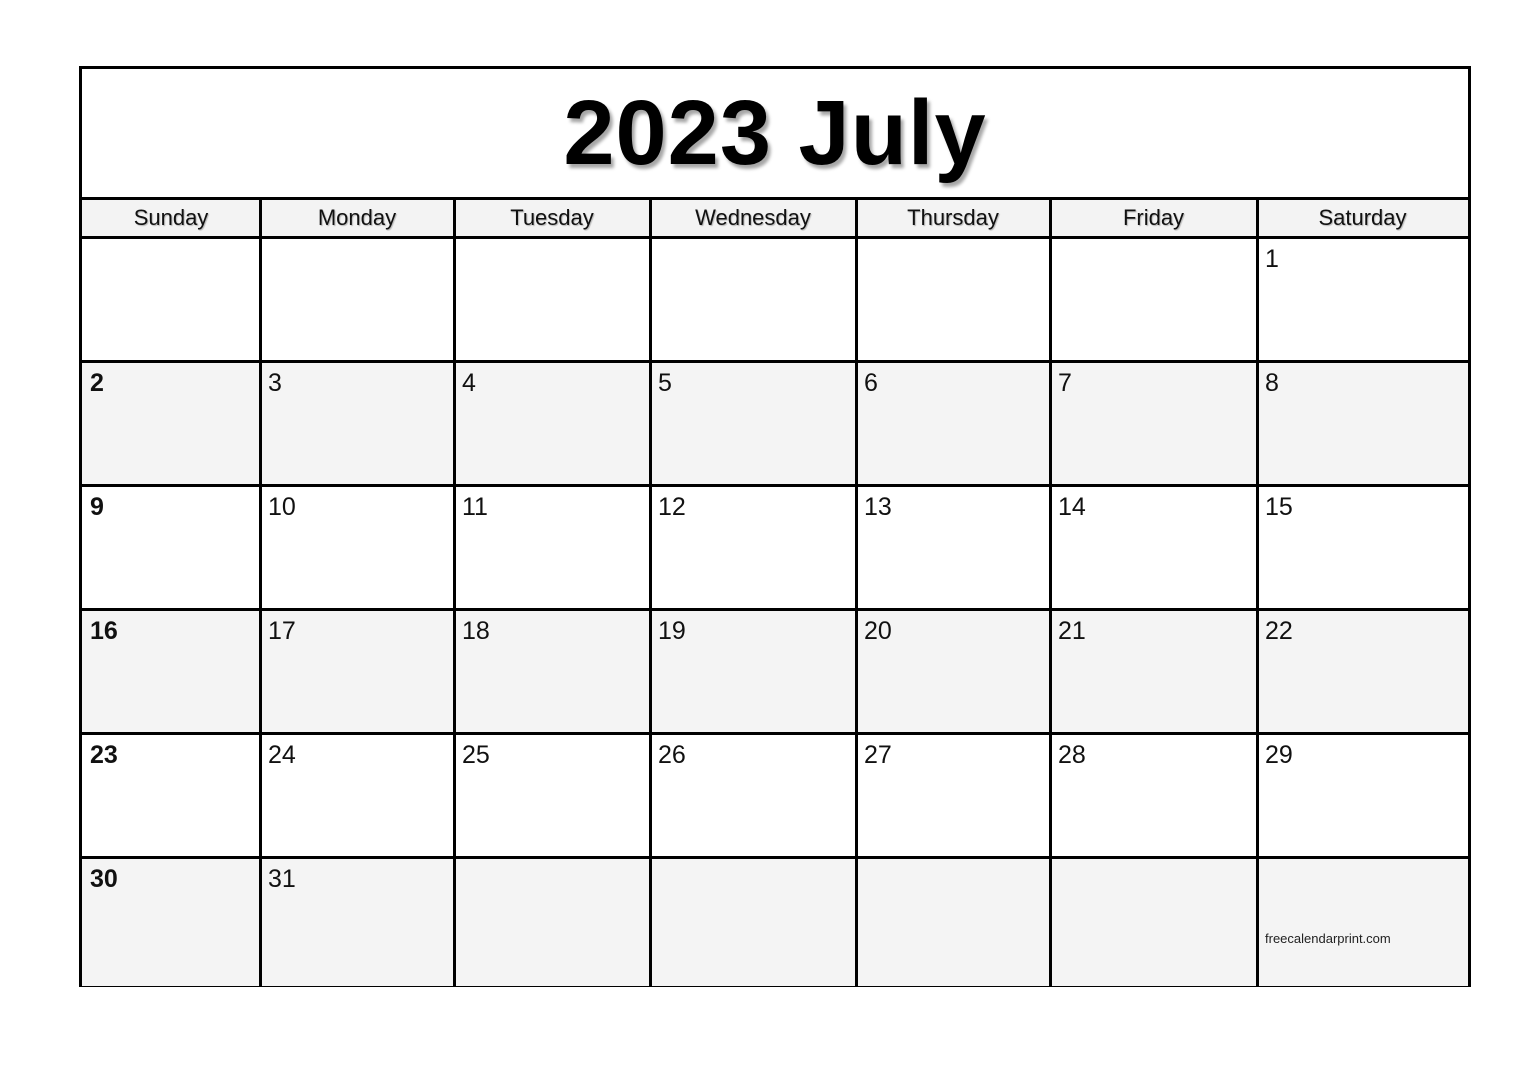  What do you see at coordinates (282, 507) in the screenshot?
I see `day-number: 10` at bounding box center [282, 507].